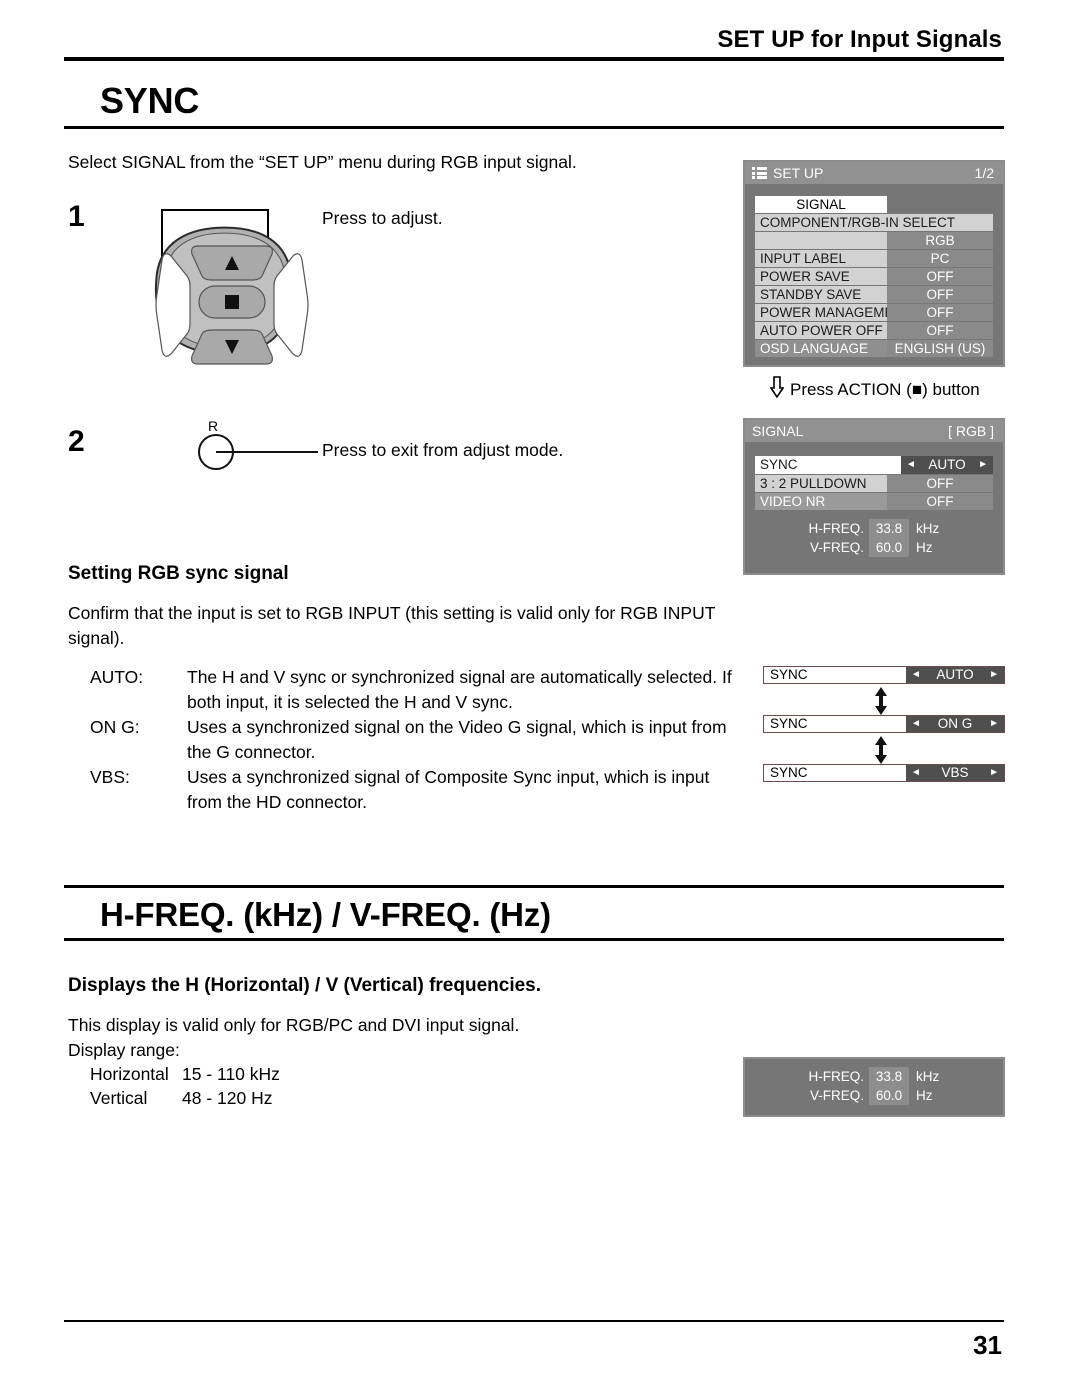 This screenshot has height=1397, width=1080. Describe the element at coordinates (874, 1095) in the screenshot. I see `osd-freq-panel-vfreq-line: V-FREQ. 60.0 Hz` at that location.